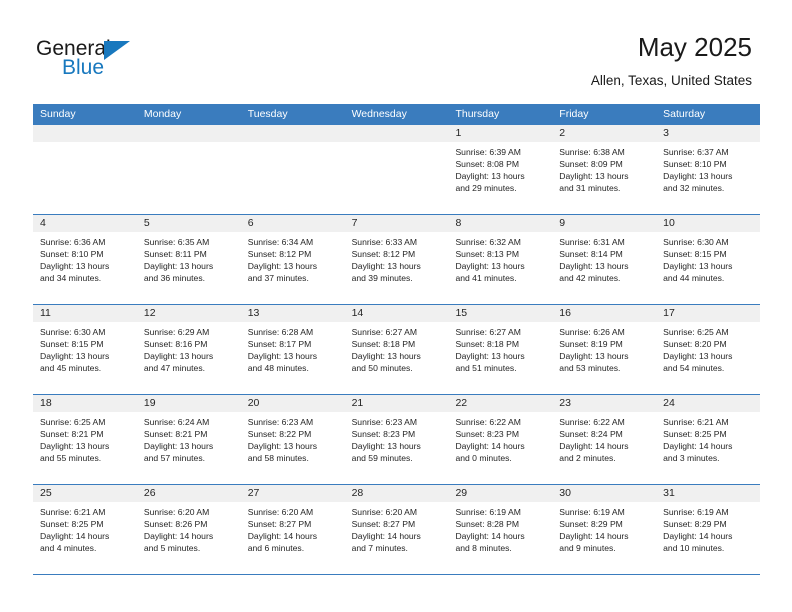  Describe the element at coordinates (574, 114) in the screenshot. I see `weekday-friday: Friday` at that location.